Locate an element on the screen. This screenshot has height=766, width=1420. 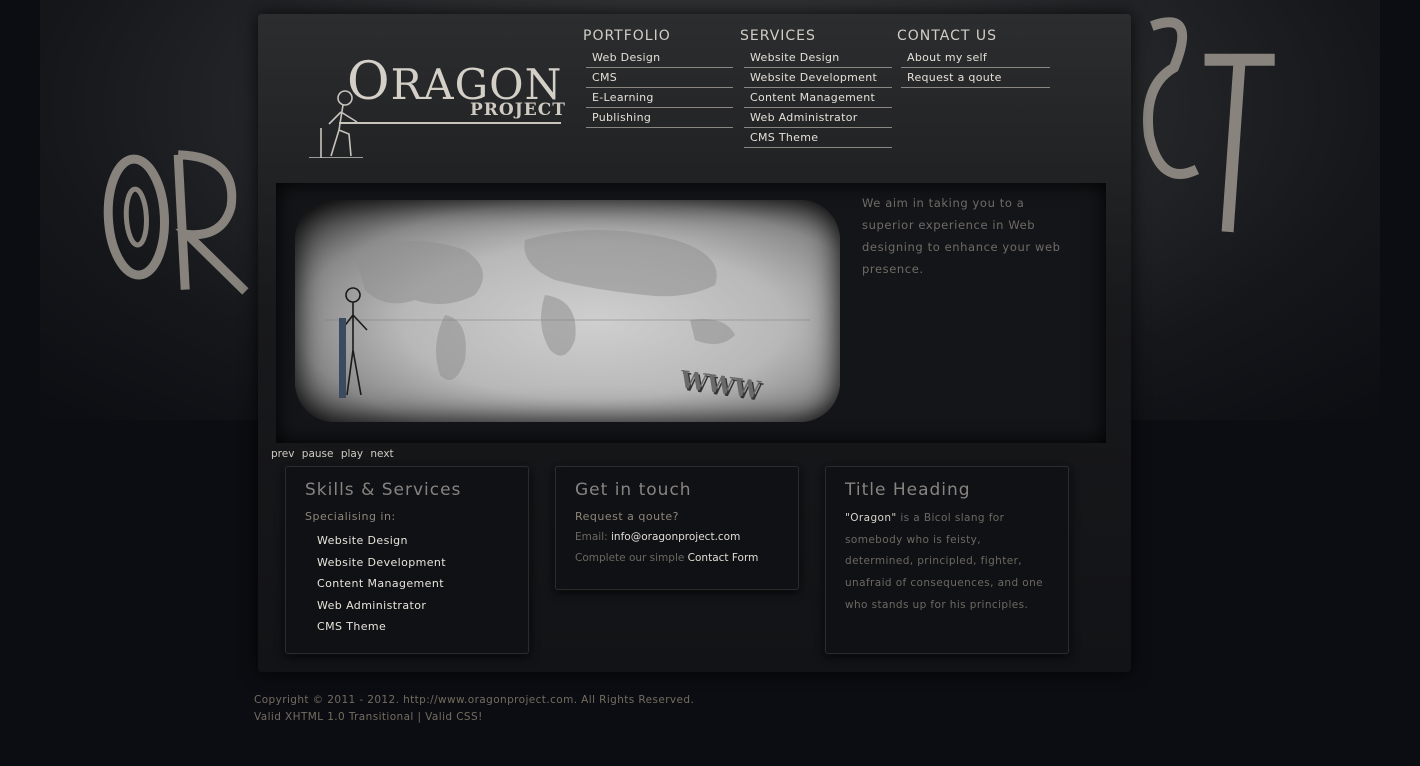
nav-item-web-design: Web Design is located at coordinates (659, 58).